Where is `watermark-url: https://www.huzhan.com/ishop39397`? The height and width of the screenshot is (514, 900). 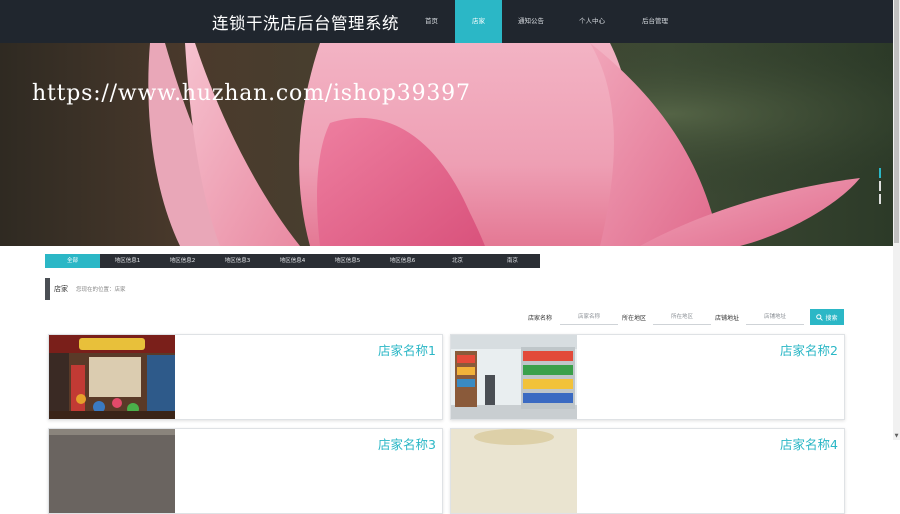 watermark-url: https://www.huzhan.com/ishop39397 is located at coordinates (251, 93).